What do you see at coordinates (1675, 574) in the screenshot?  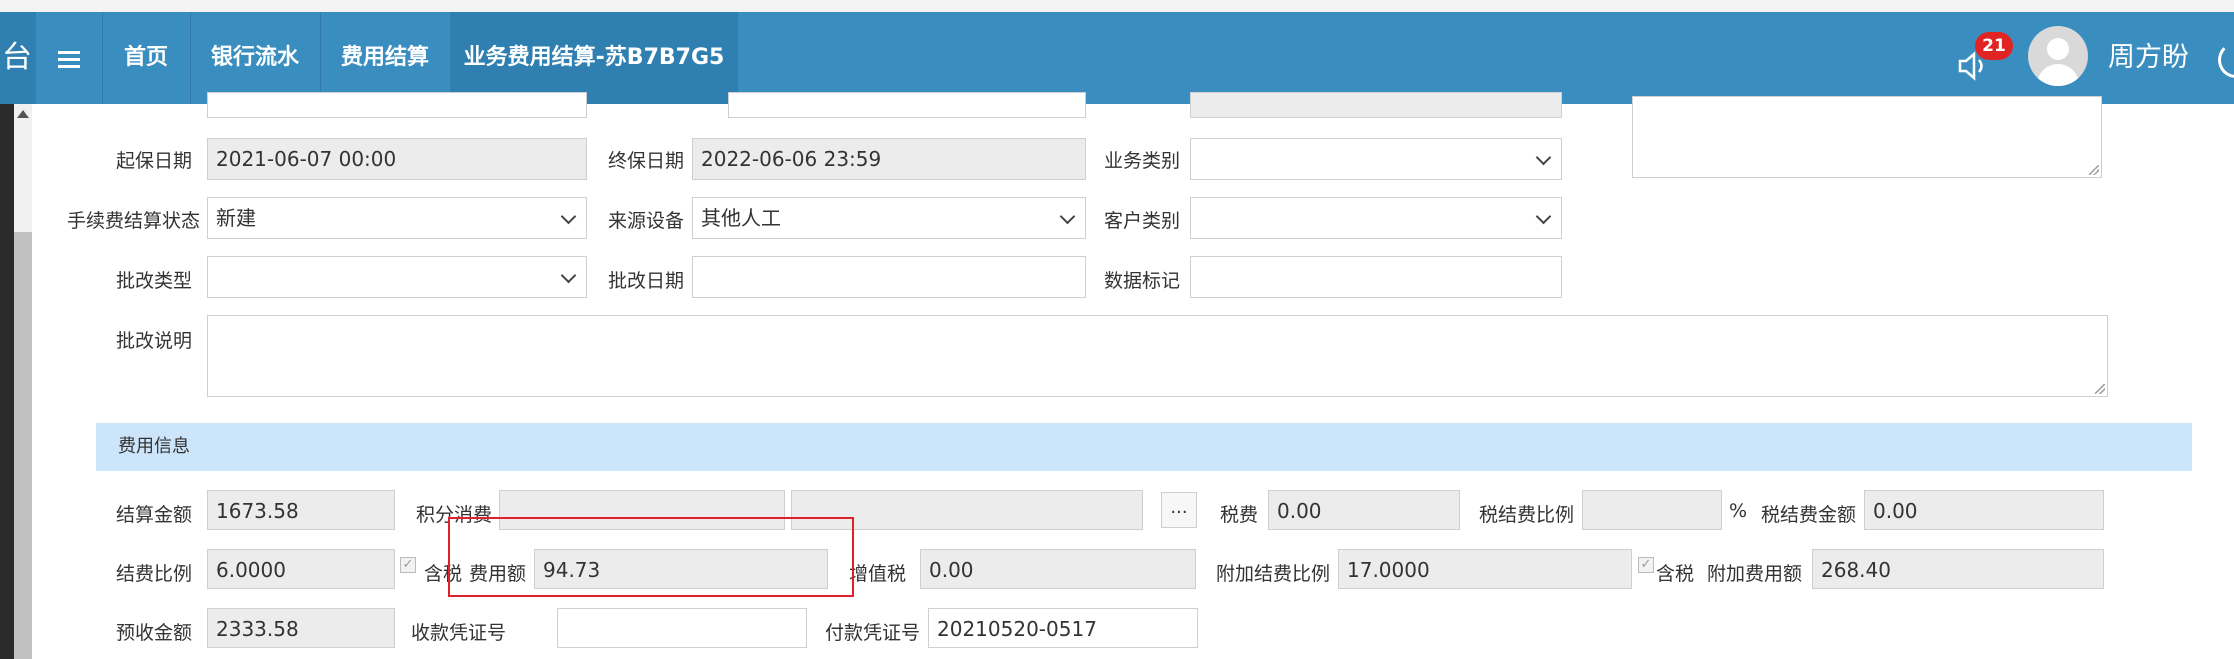 I see `tax-included-label-2: 含税` at bounding box center [1675, 574].